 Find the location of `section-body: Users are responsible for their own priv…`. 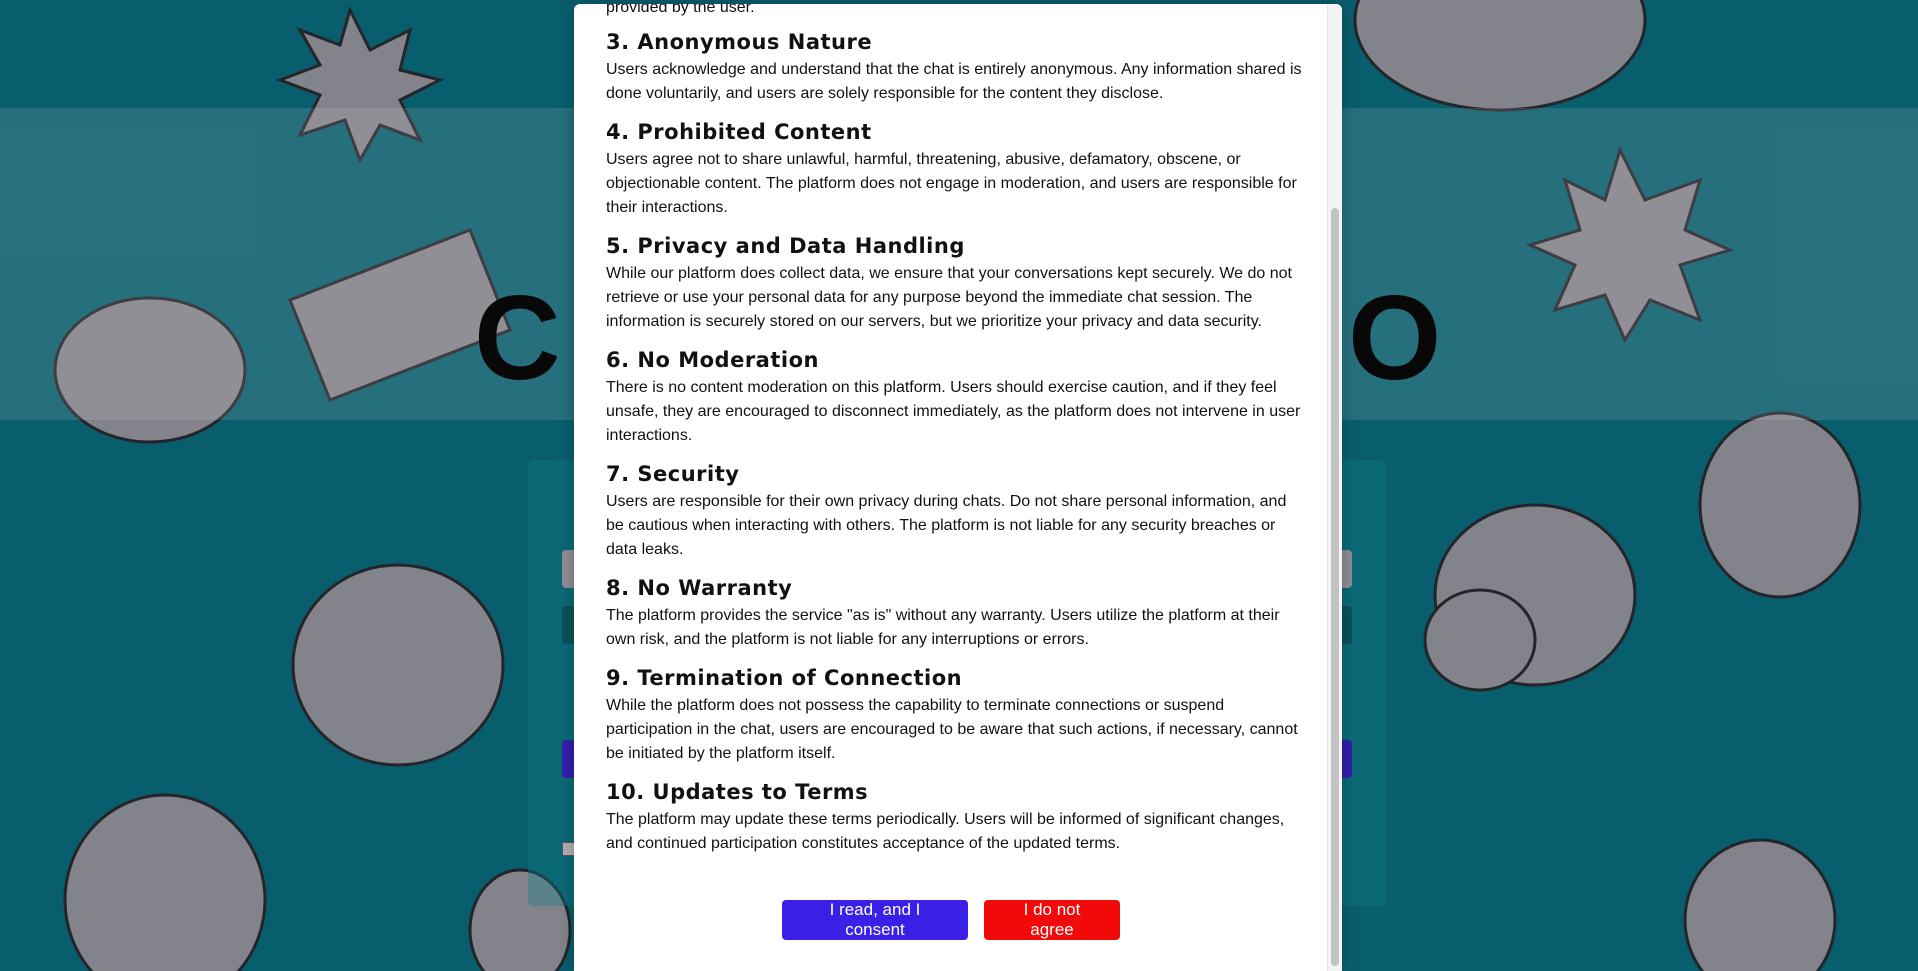

section-body: Users are responsible for their own priv… is located at coordinates (946, 525).